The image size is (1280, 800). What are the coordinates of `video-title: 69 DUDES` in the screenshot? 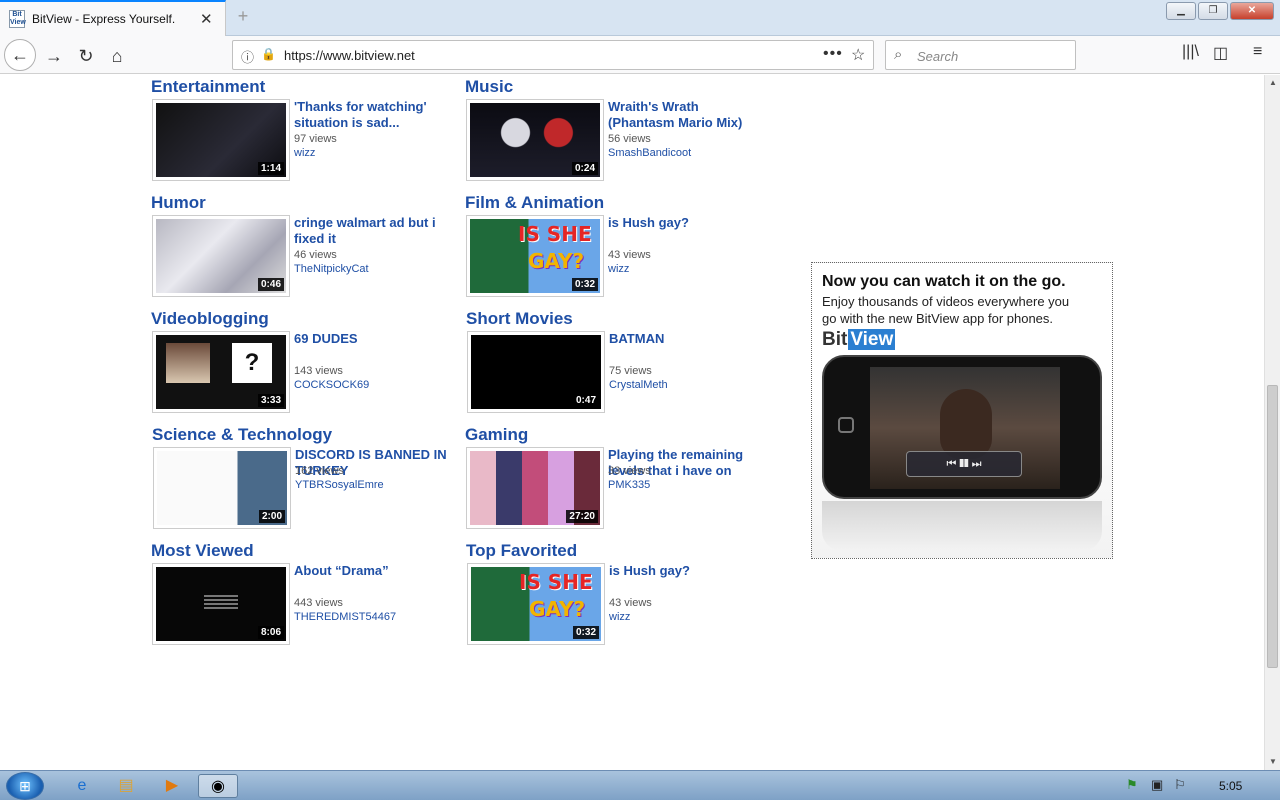 It's located at (374, 339).